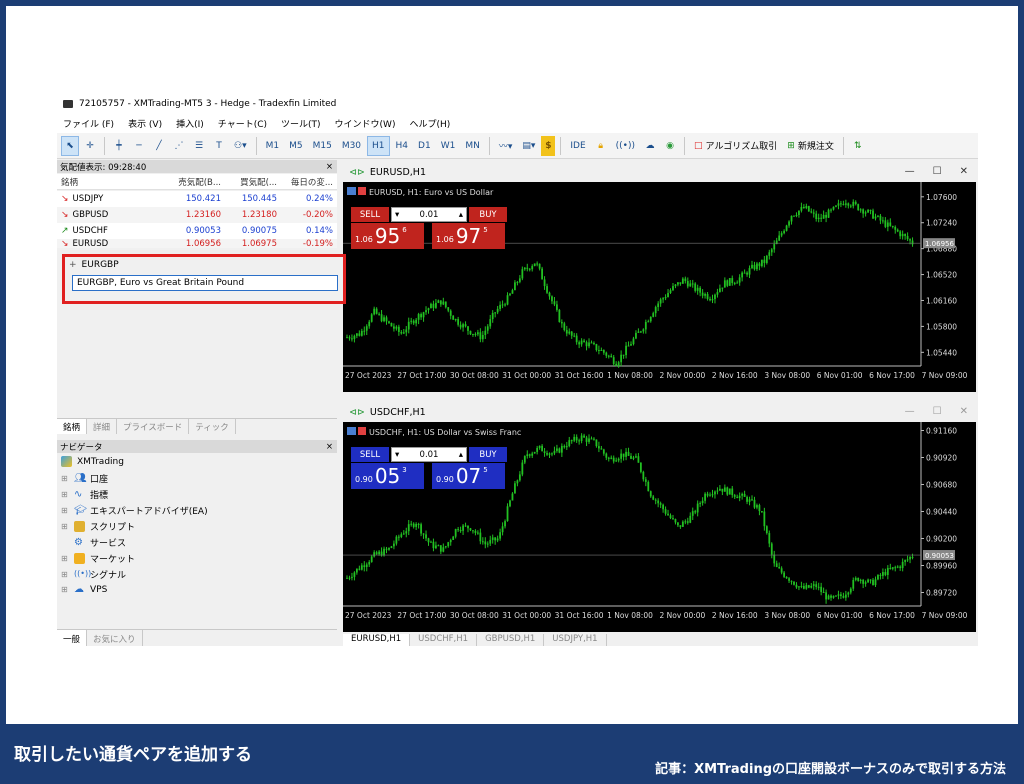  What do you see at coordinates (197, 215) in the screenshot?
I see `table-row: ↘ GBPUSD 1.23160 1.23180 -0.20%` at bounding box center [197, 215].